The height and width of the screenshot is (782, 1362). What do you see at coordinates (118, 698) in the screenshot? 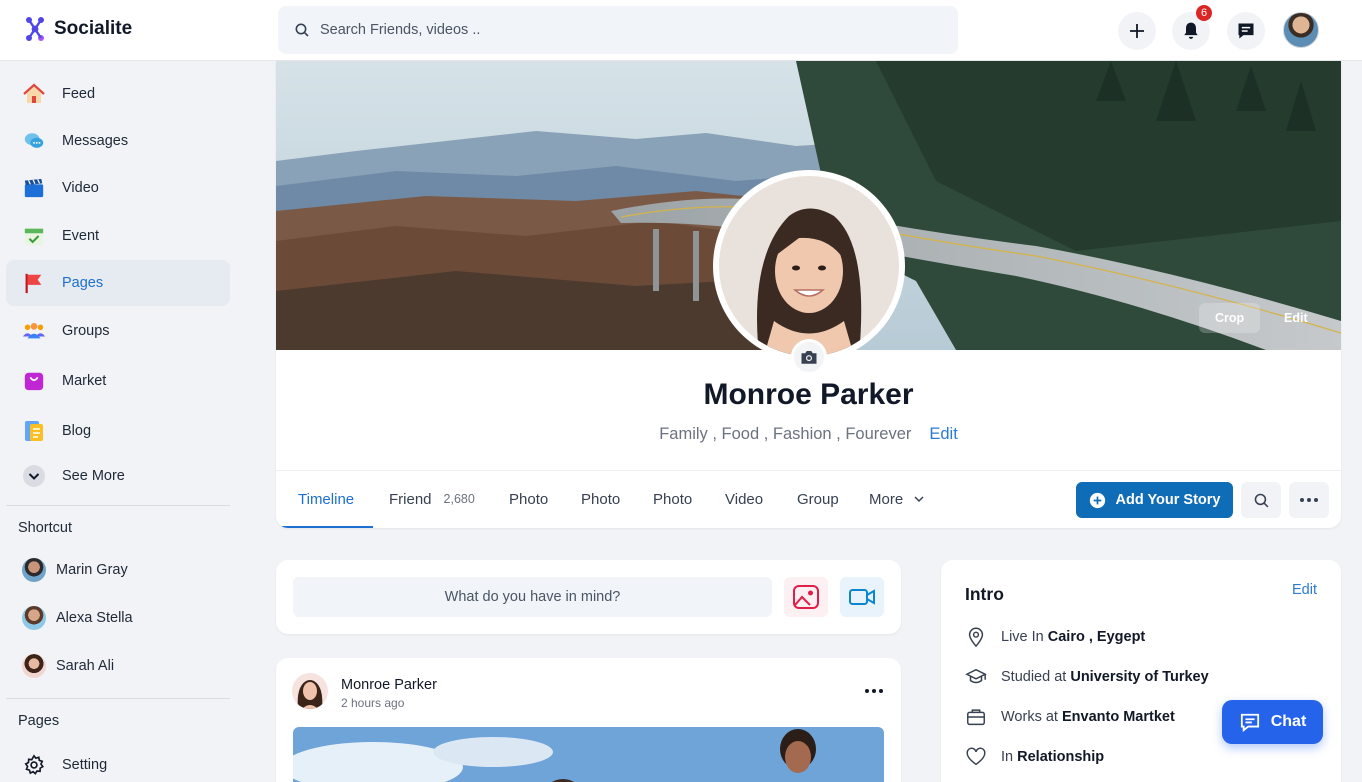
I see `sidebar-divider` at bounding box center [118, 698].